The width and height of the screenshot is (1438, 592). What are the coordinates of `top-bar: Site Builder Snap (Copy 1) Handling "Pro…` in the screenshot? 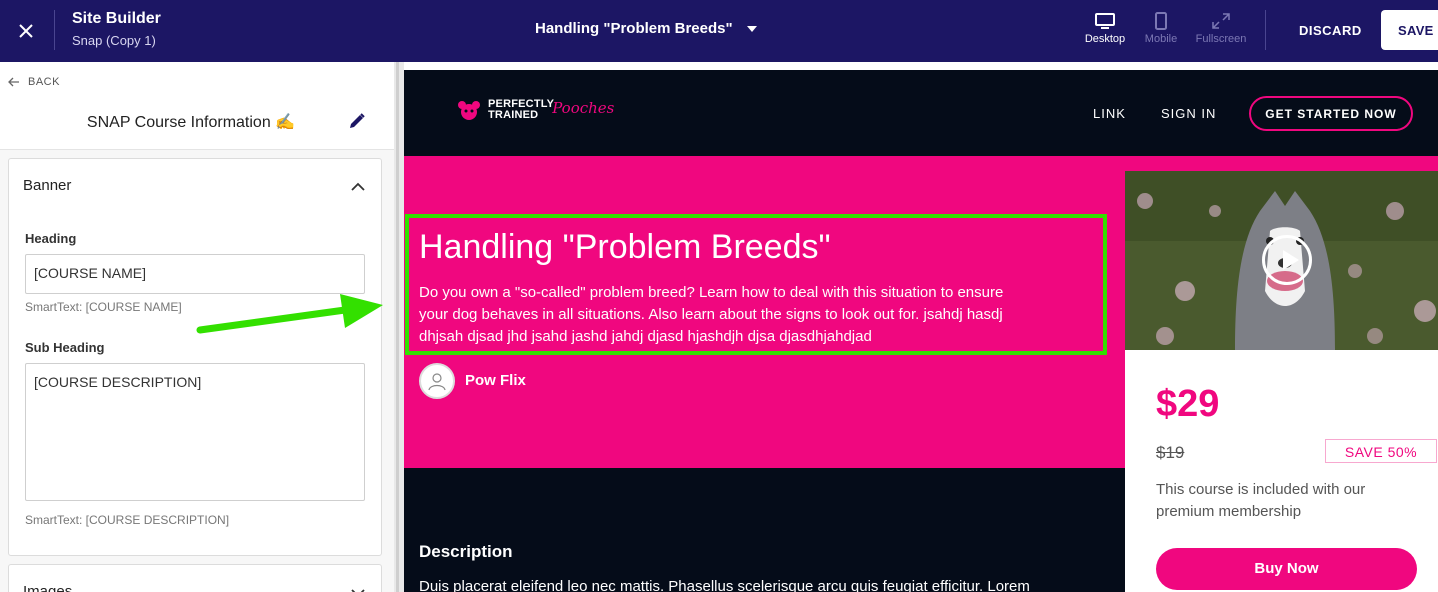 It's located at (719, 31).